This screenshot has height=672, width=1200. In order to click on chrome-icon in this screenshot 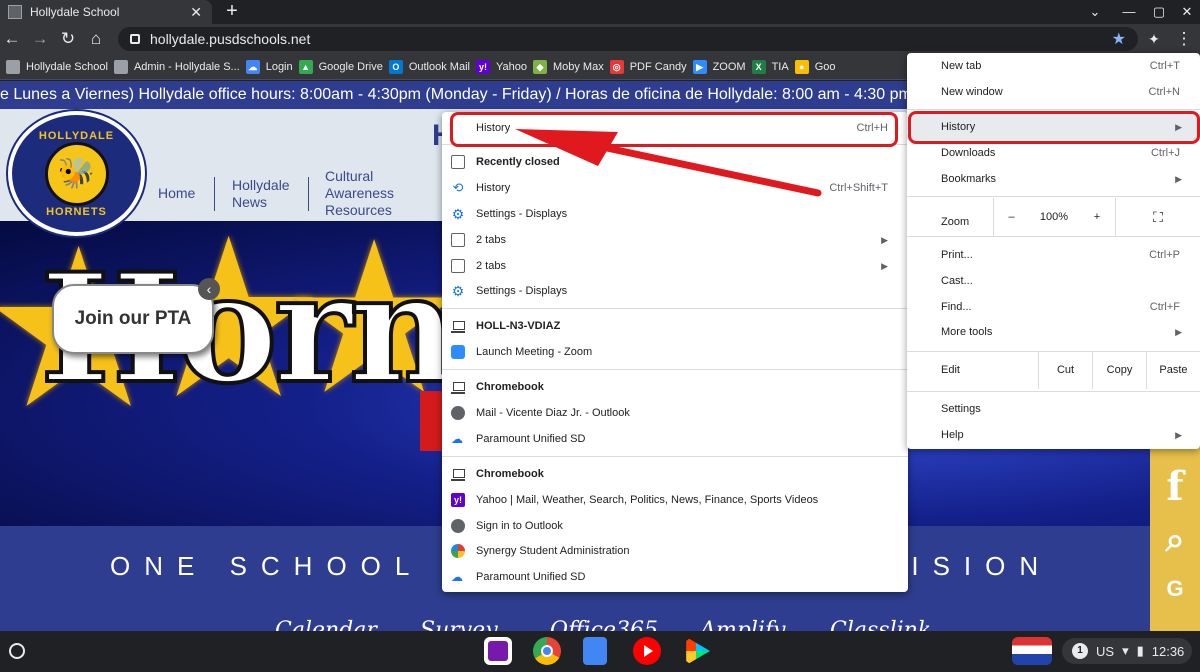, I will do `click(547, 651)`.